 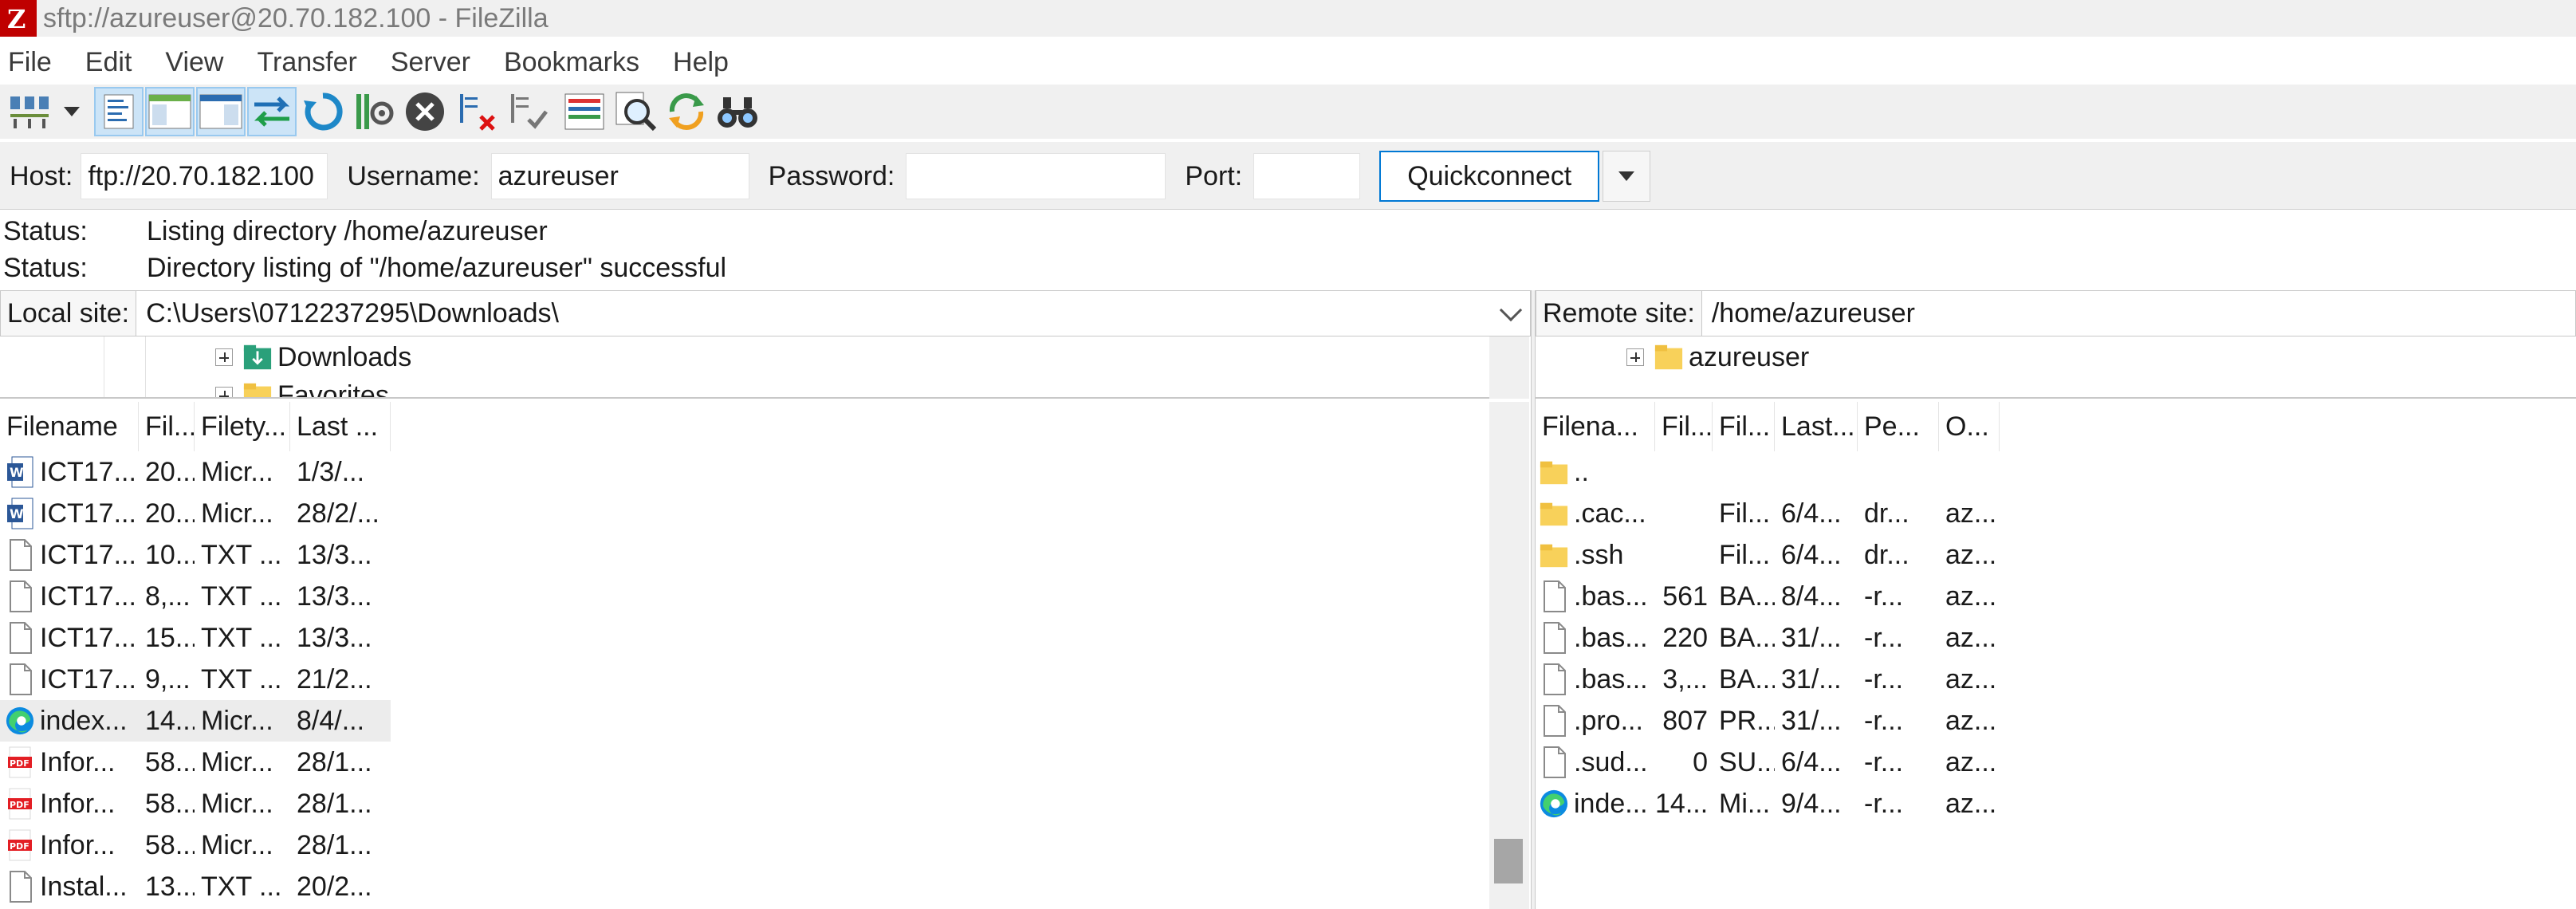 What do you see at coordinates (701, 63) in the screenshot?
I see `menu-help: Help` at bounding box center [701, 63].